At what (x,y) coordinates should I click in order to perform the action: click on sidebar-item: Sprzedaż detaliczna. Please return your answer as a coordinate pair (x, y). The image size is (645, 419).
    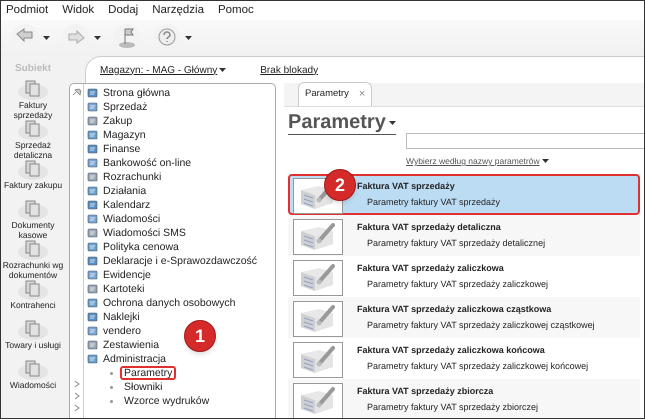
    Looking at the image, I should click on (33, 140).